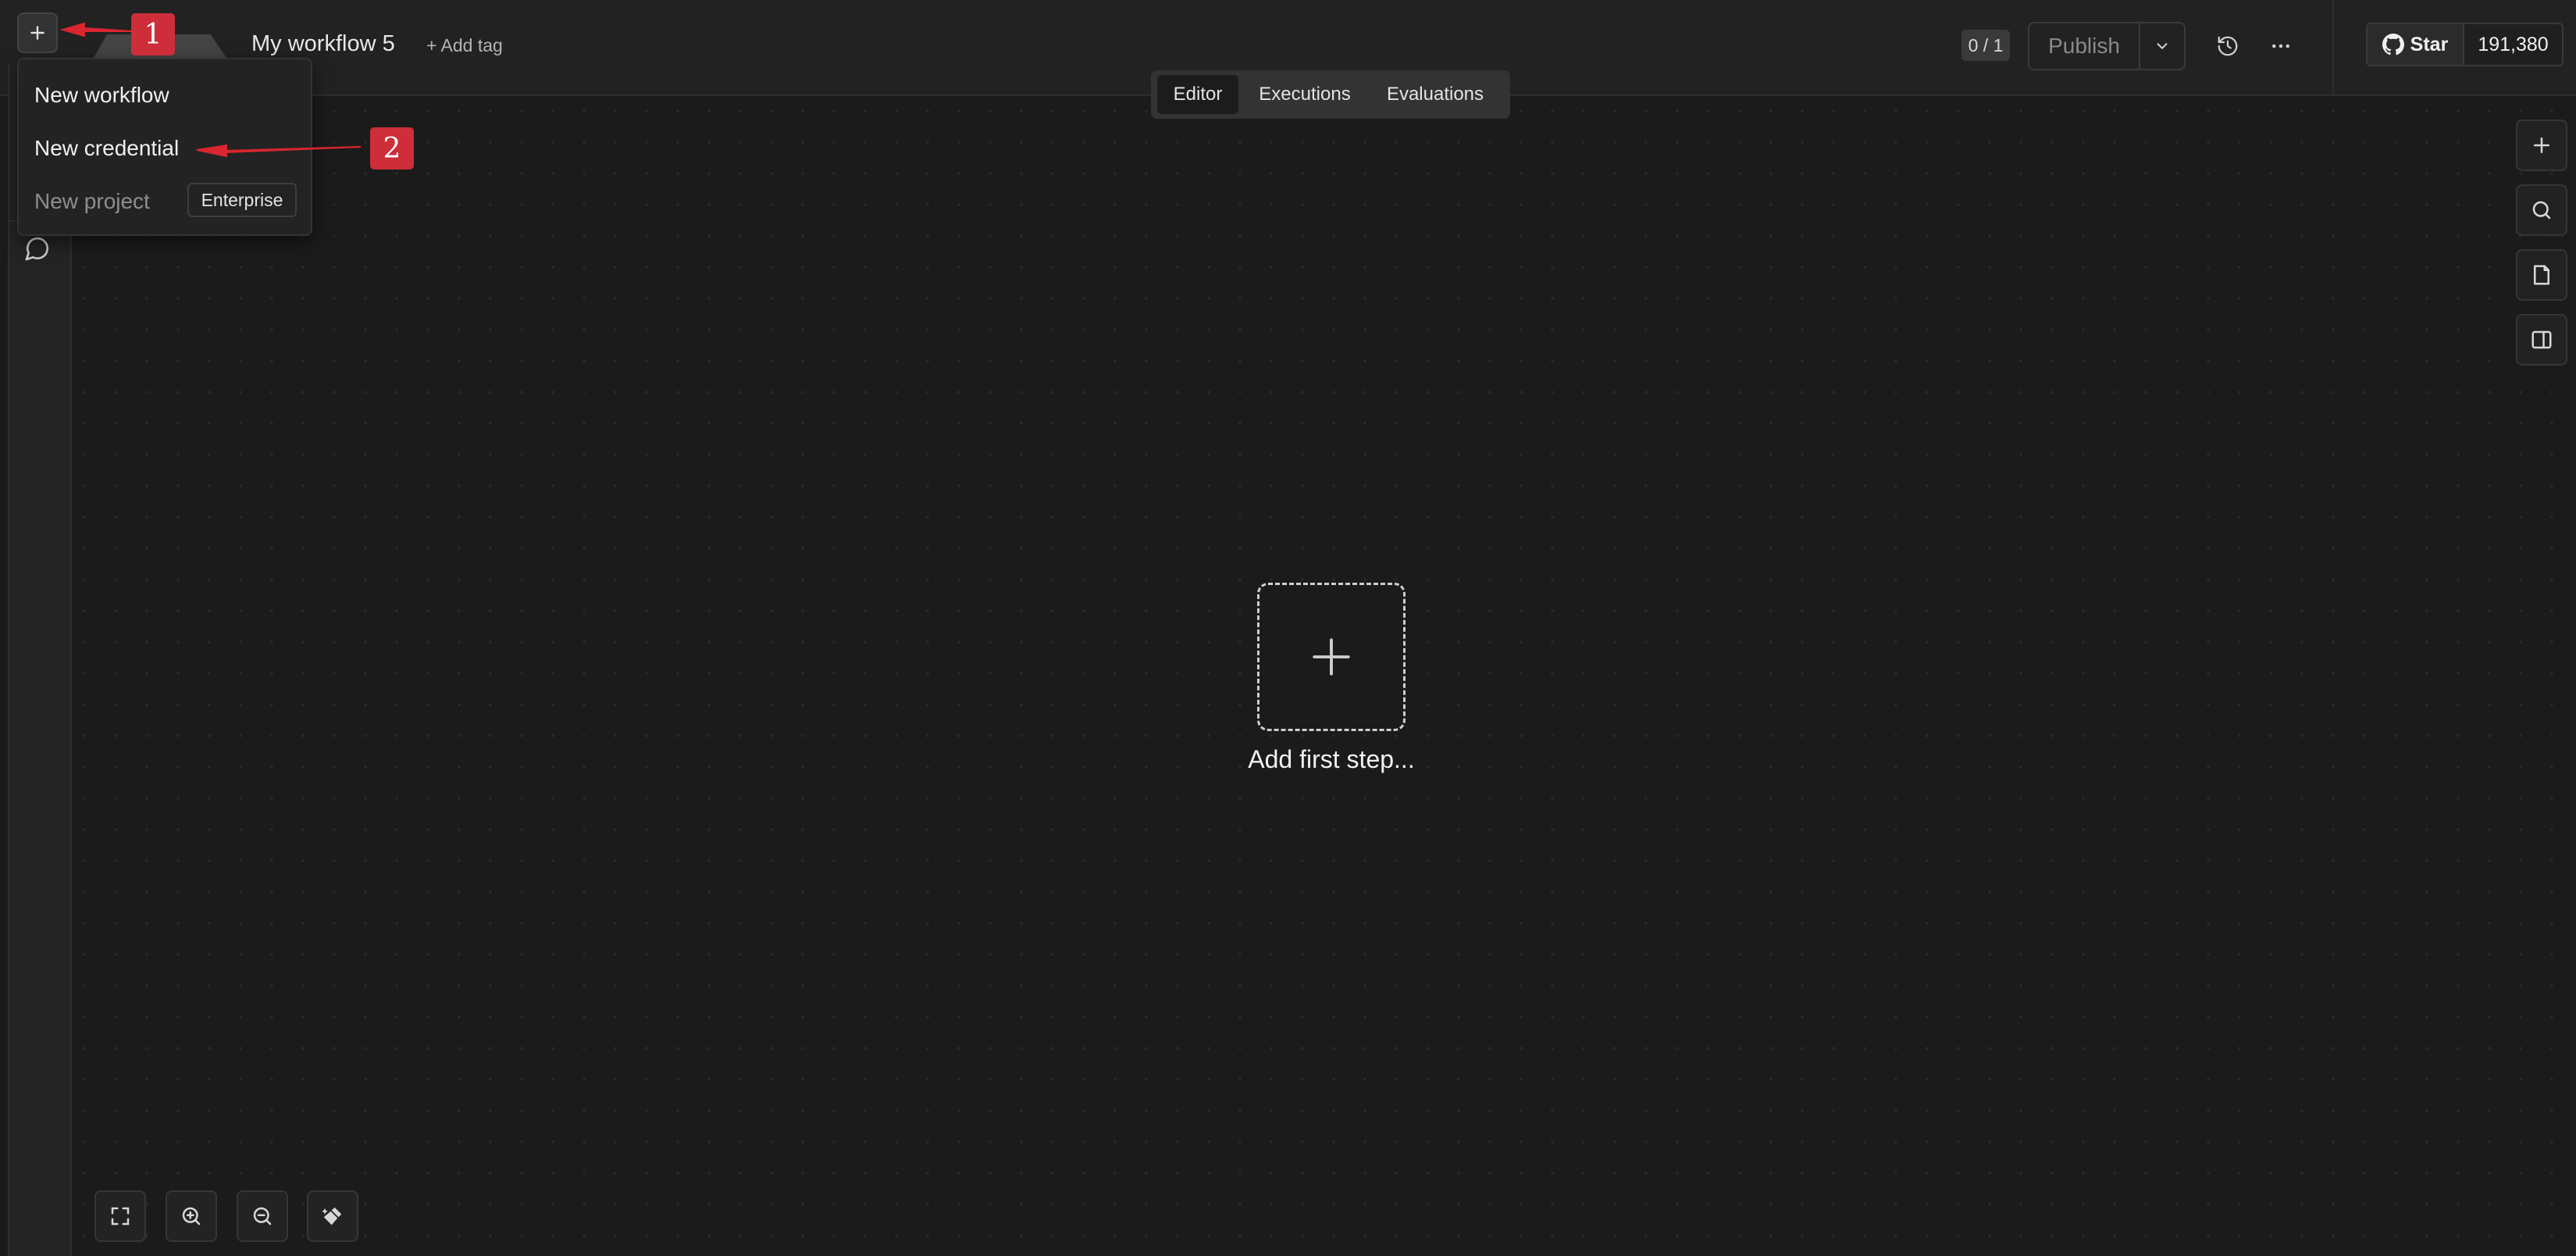 The width and height of the screenshot is (2576, 1256). I want to click on ellipsis-icon, so click(2281, 46).